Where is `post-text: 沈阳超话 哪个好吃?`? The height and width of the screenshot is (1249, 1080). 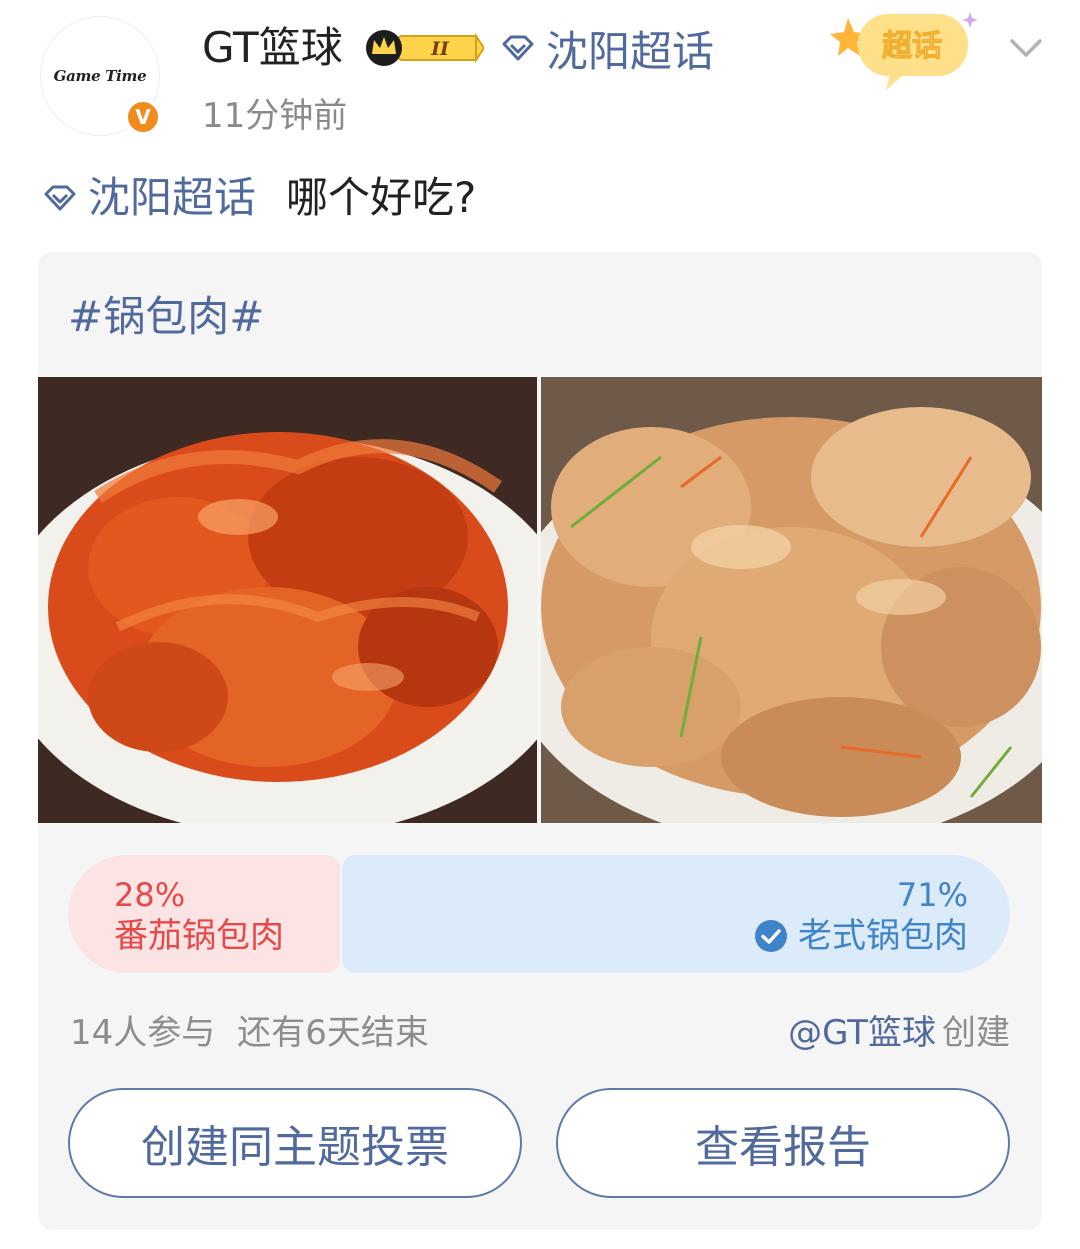 post-text: 沈阳超话 哪个好吃? is located at coordinates (258, 198).